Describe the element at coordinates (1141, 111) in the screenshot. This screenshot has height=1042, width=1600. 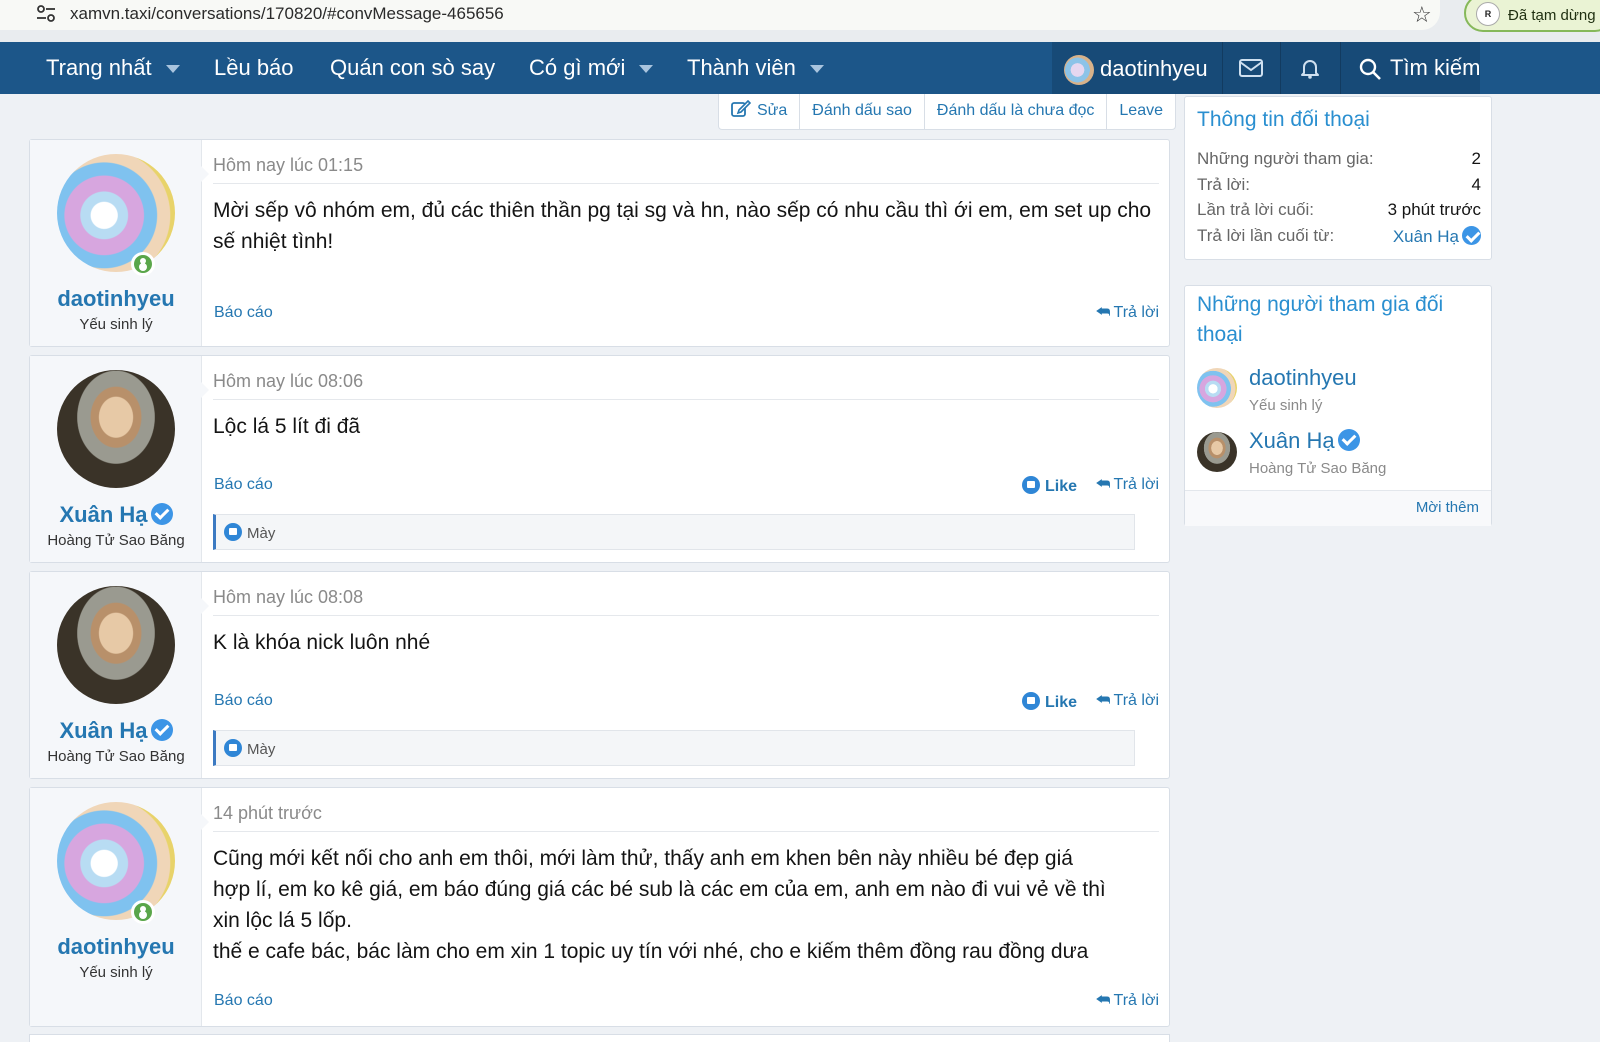
I see `leave-conversation-button: Leave` at that location.